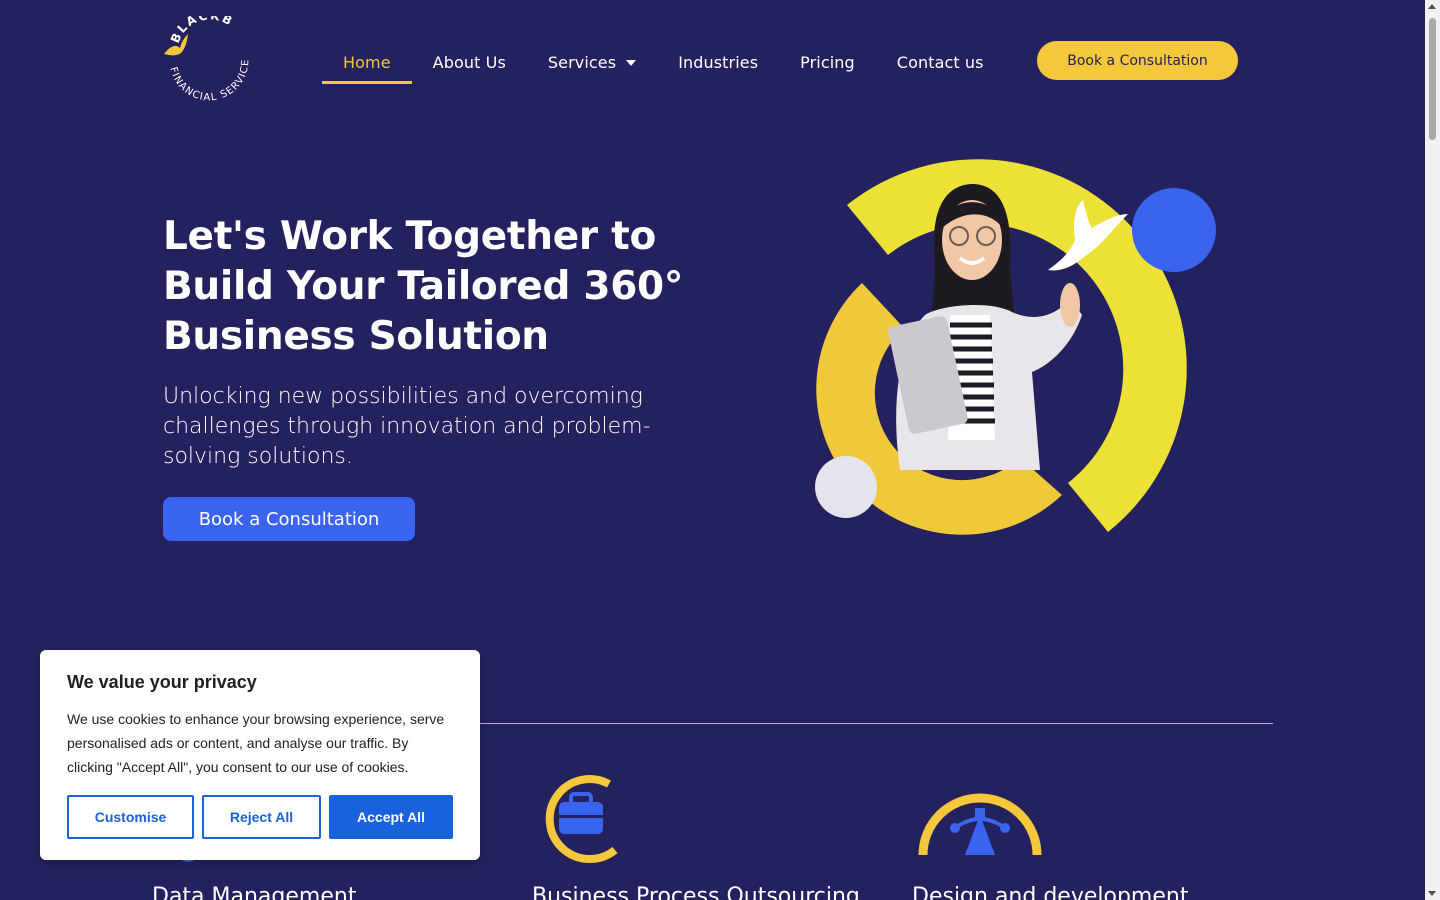 The height and width of the screenshot is (900, 1440). What do you see at coordinates (261, 817) in the screenshot?
I see `cookie-reject-all-button: Reject All` at bounding box center [261, 817].